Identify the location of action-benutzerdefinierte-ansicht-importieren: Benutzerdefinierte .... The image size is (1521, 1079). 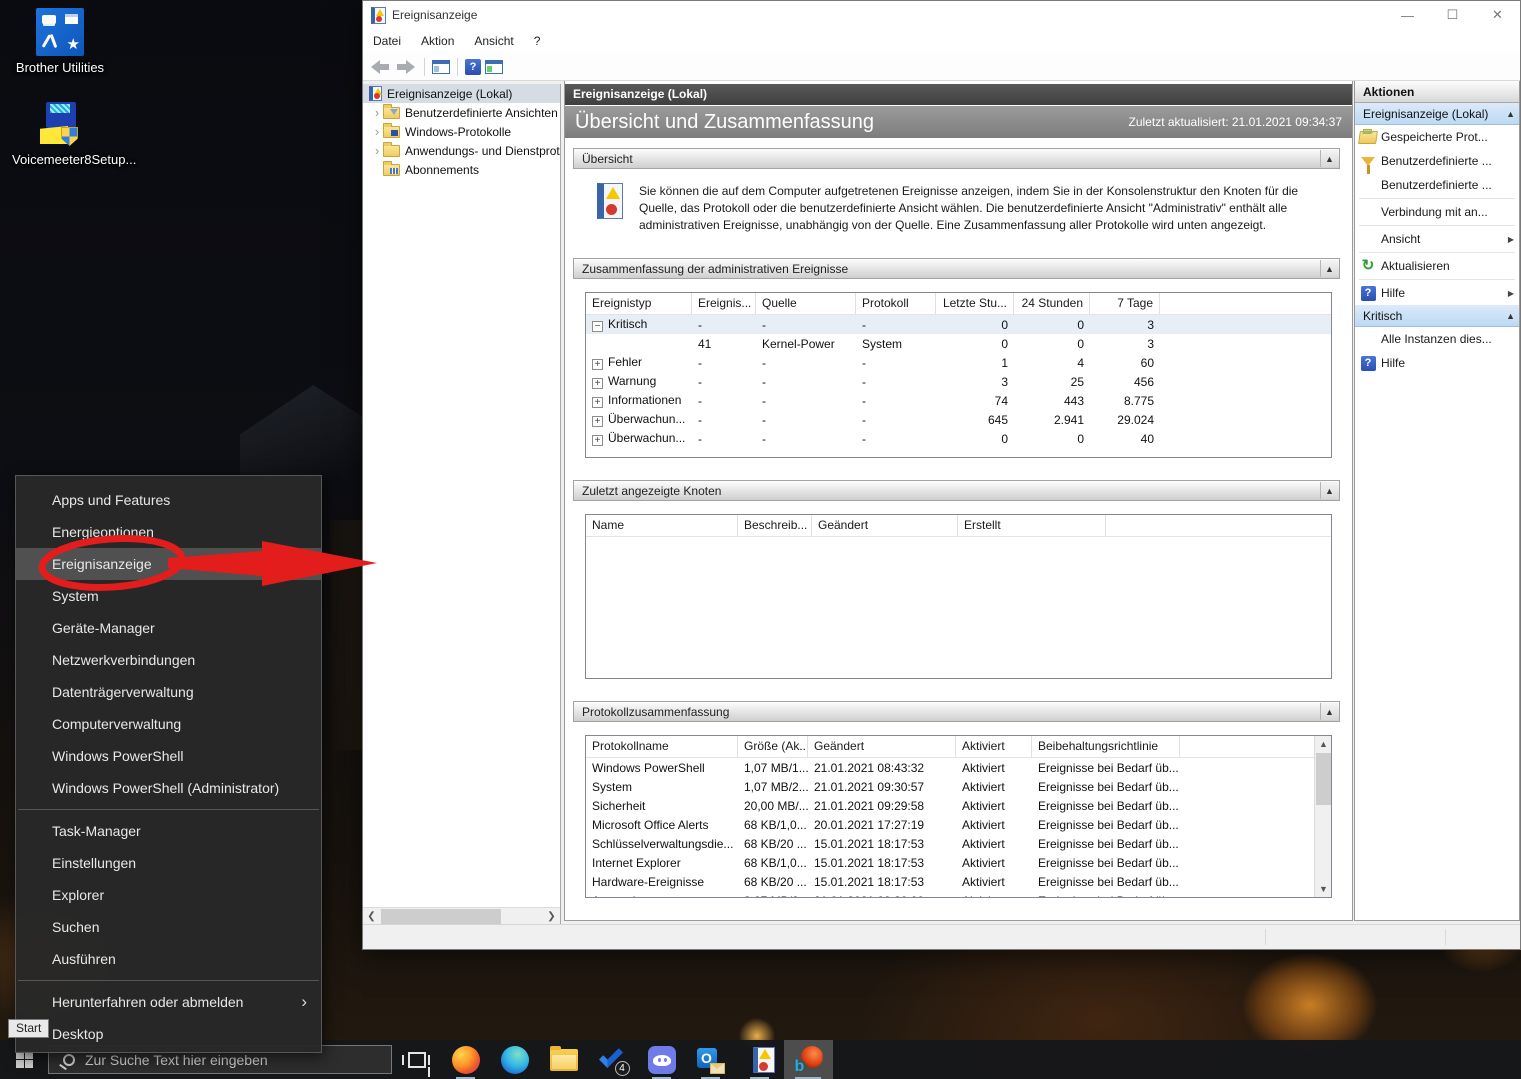
(1437, 185).